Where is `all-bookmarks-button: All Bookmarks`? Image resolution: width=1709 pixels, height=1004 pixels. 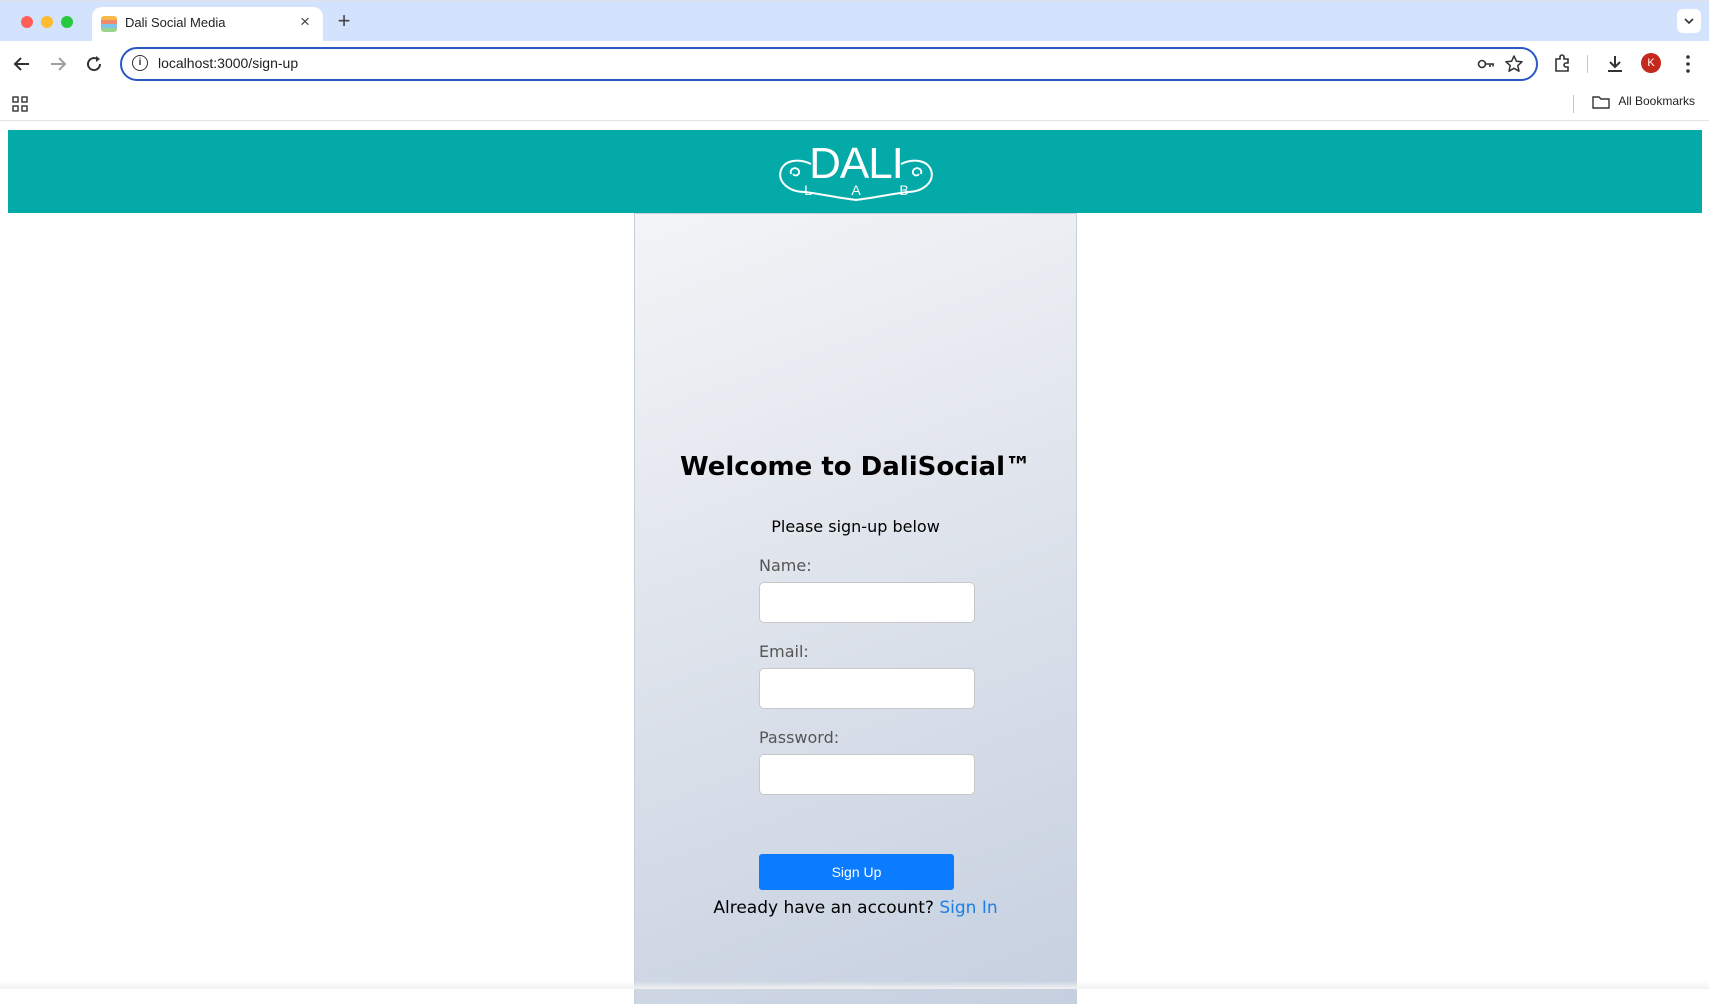
all-bookmarks-button: All Bookmarks is located at coordinates (1643, 101).